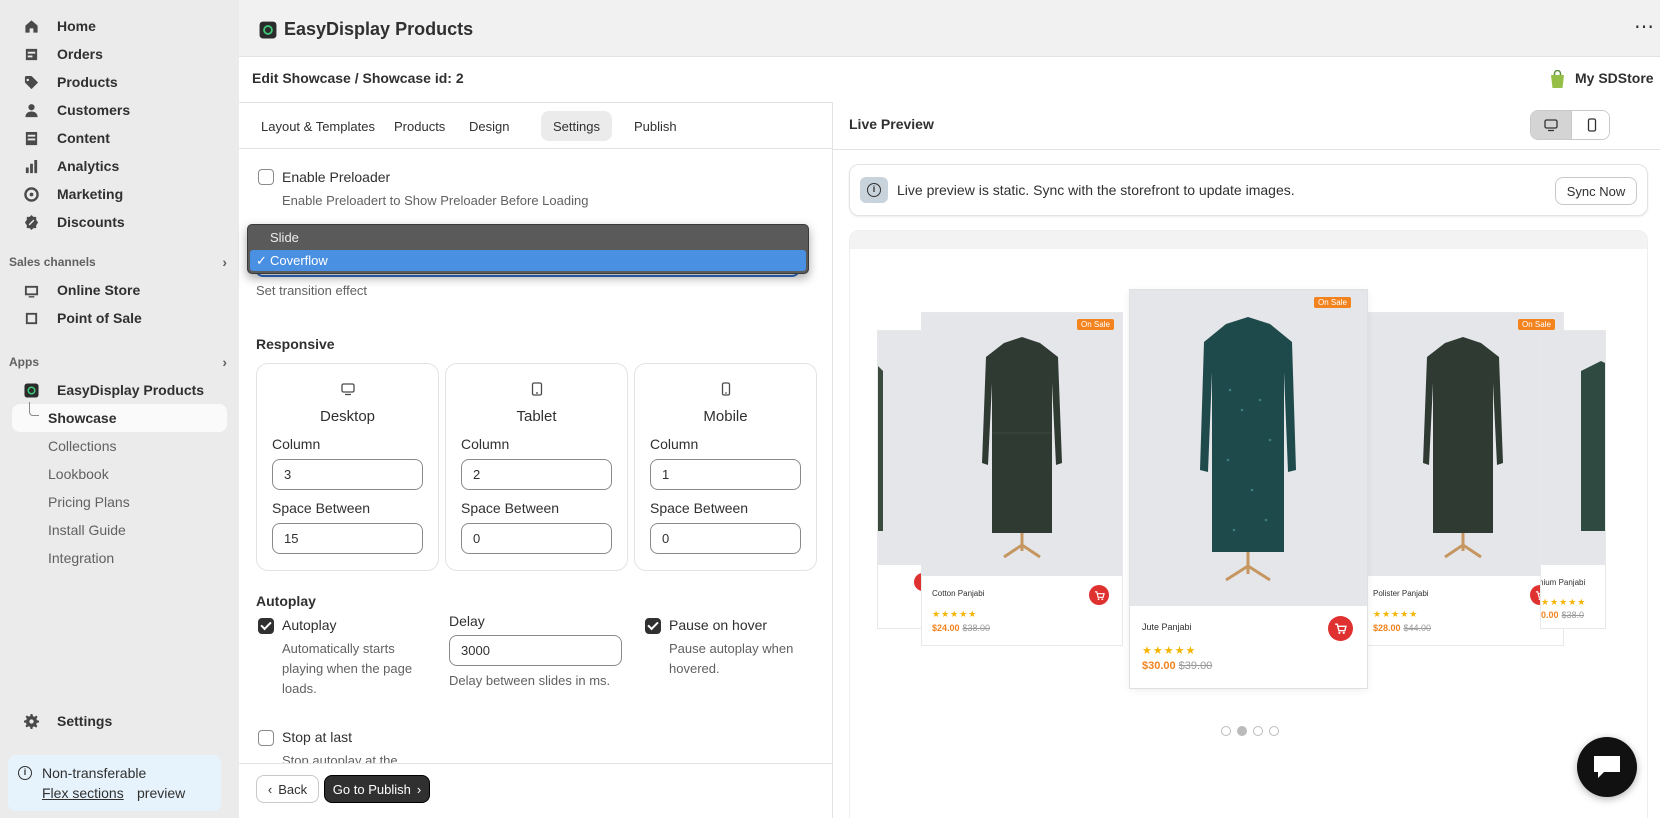  Describe the element at coordinates (1550, 615) in the screenshot. I see `current-price: 0.00` at that location.